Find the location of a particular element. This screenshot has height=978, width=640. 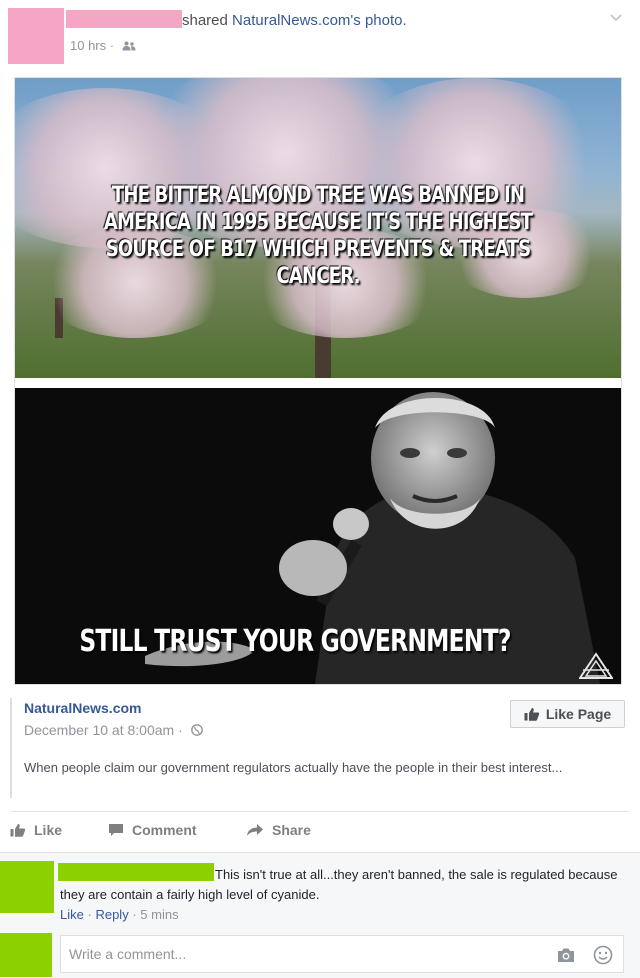

chevron-down-icon is located at coordinates (616, 17).